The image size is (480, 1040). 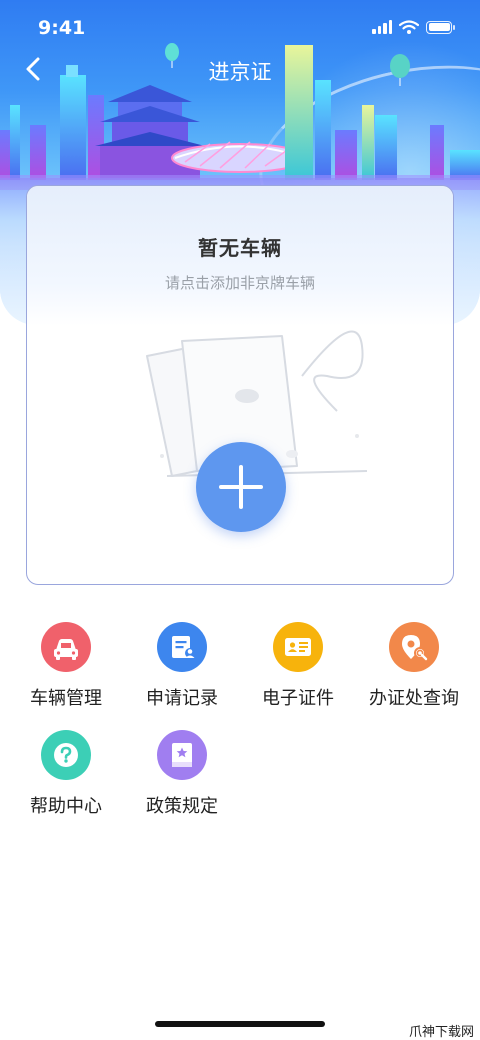 What do you see at coordinates (66, 698) in the screenshot?
I see `menu-label: 车辆管理` at bounding box center [66, 698].